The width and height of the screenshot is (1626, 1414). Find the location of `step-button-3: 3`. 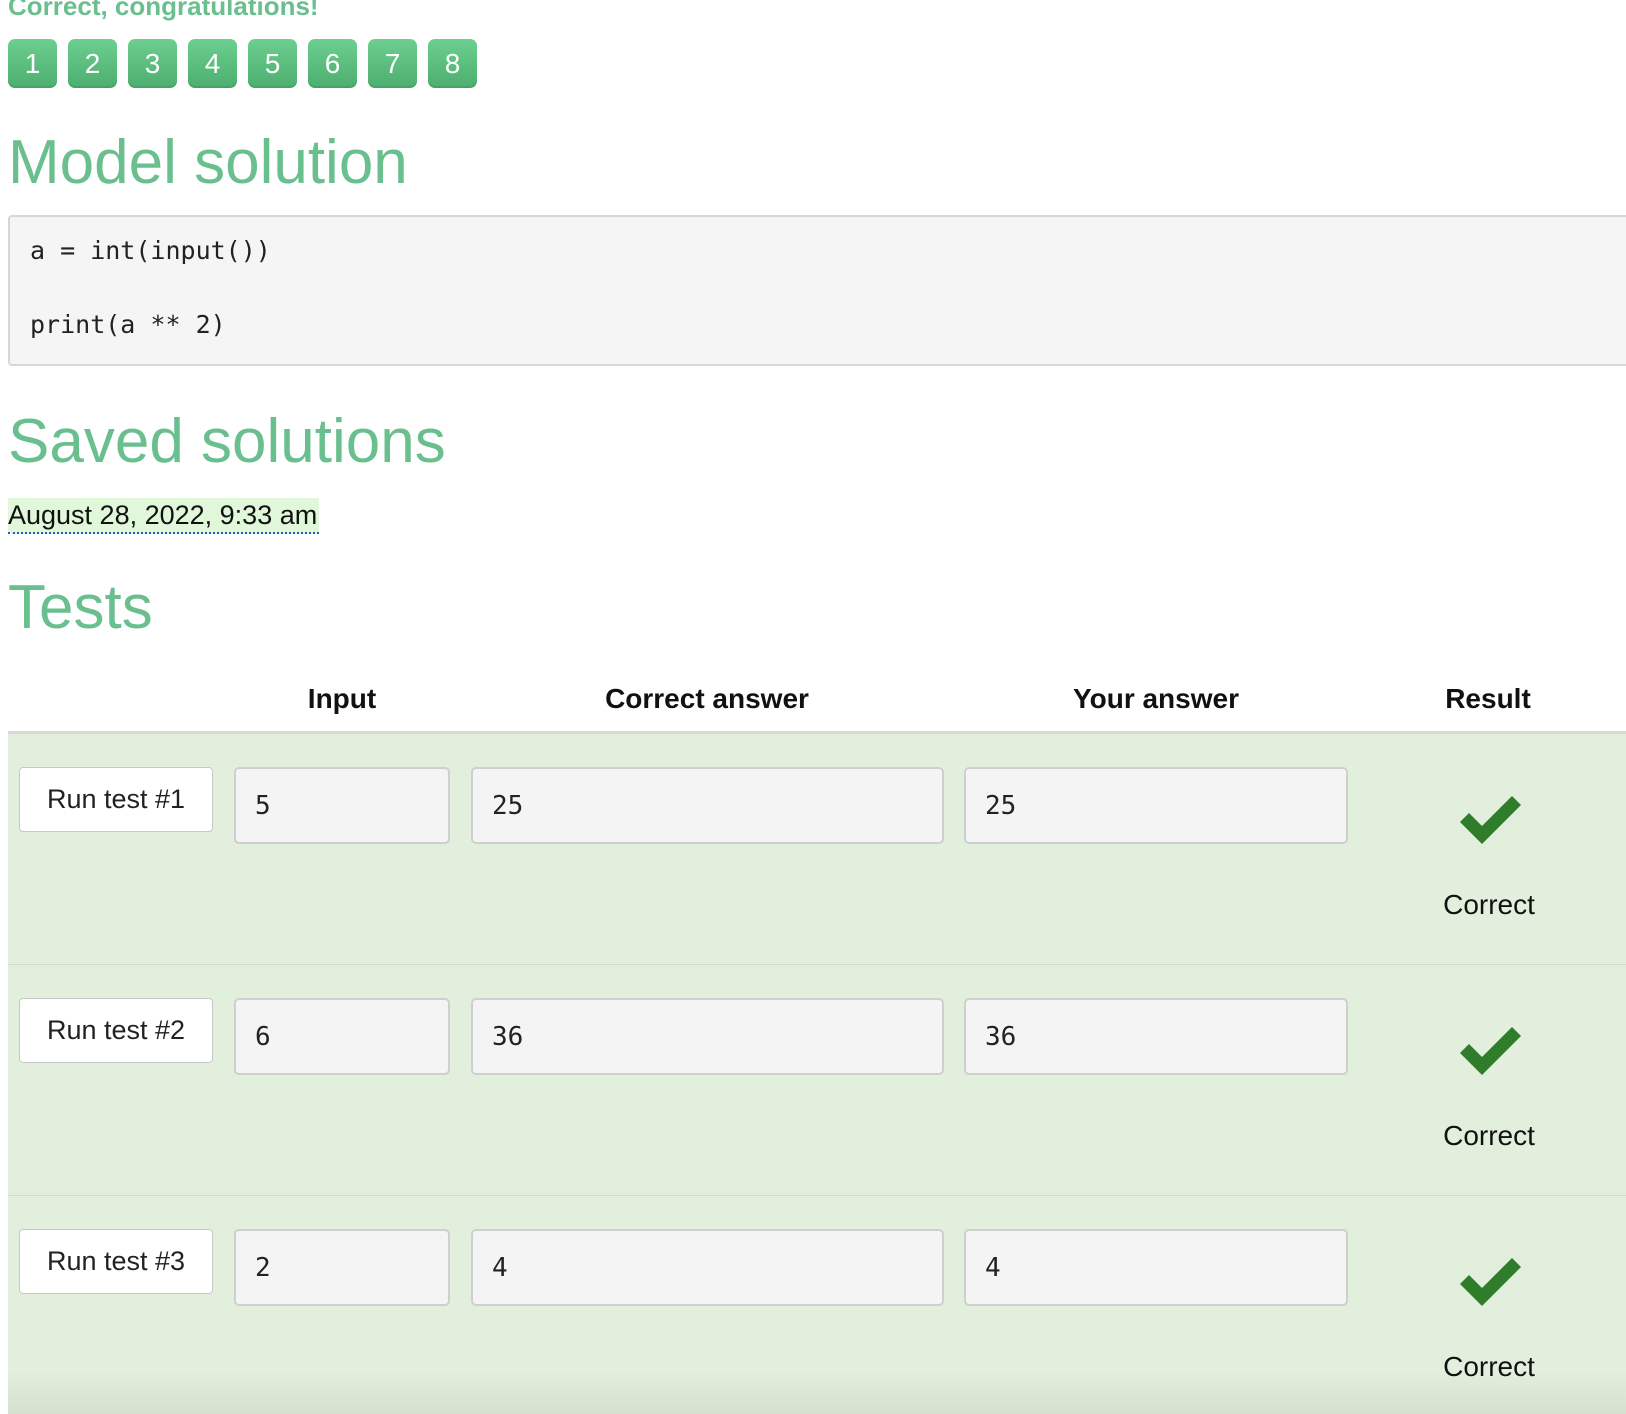

step-button-3: 3 is located at coordinates (152, 63).